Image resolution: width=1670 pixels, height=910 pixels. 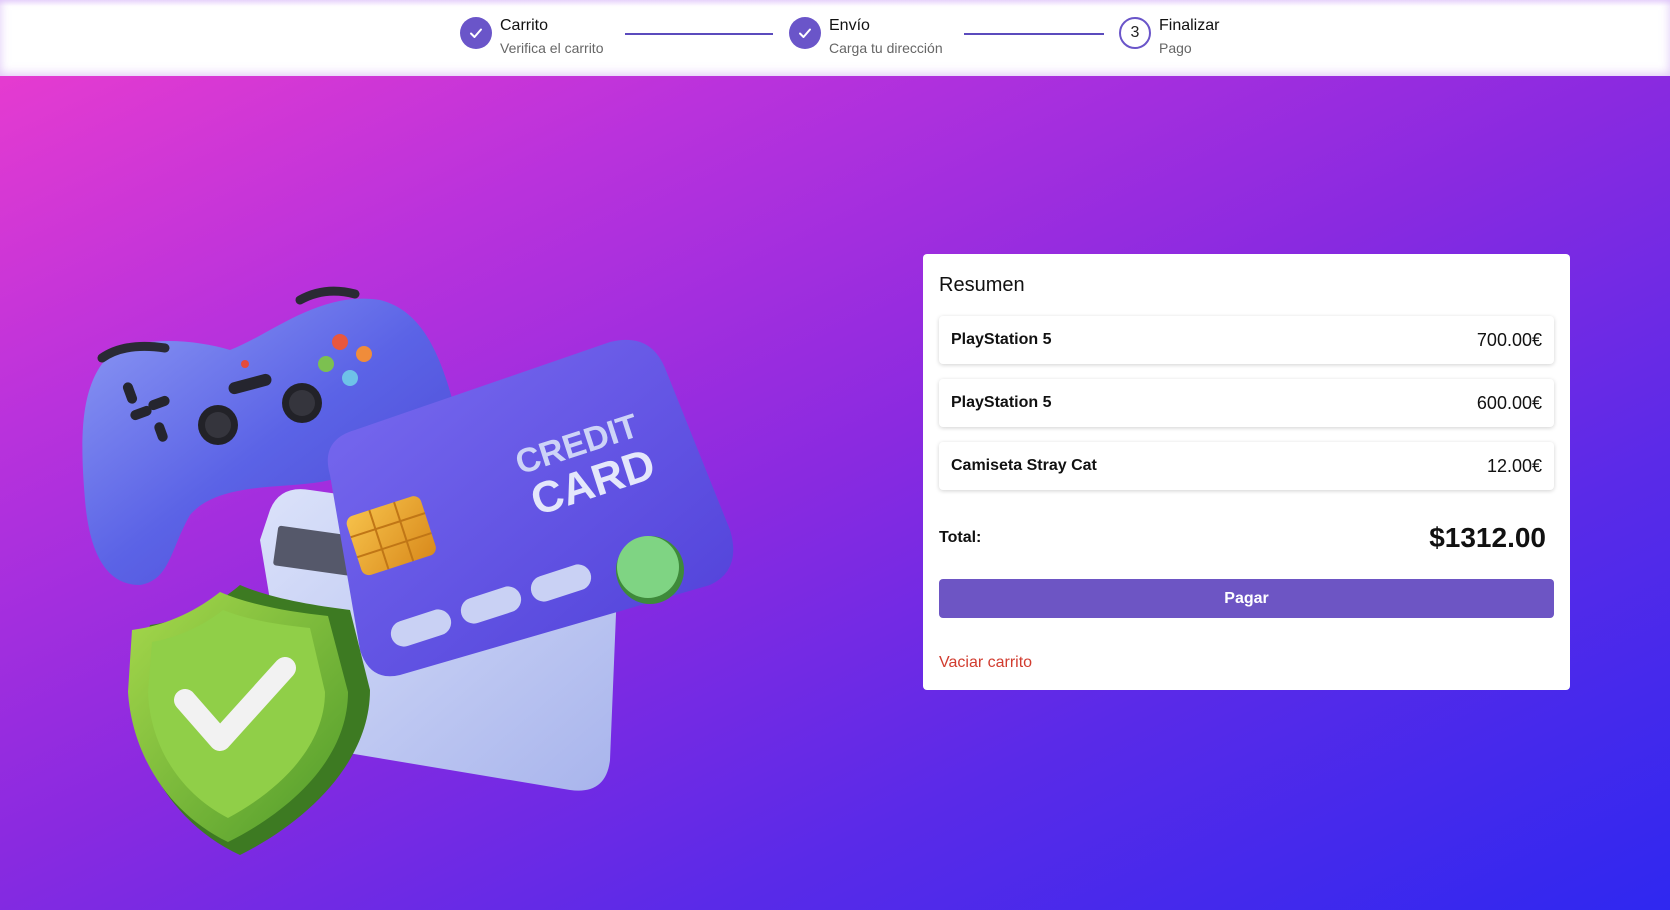 What do you see at coordinates (886, 48) in the screenshot?
I see `step-subtitle: Carga tu dirección` at bounding box center [886, 48].